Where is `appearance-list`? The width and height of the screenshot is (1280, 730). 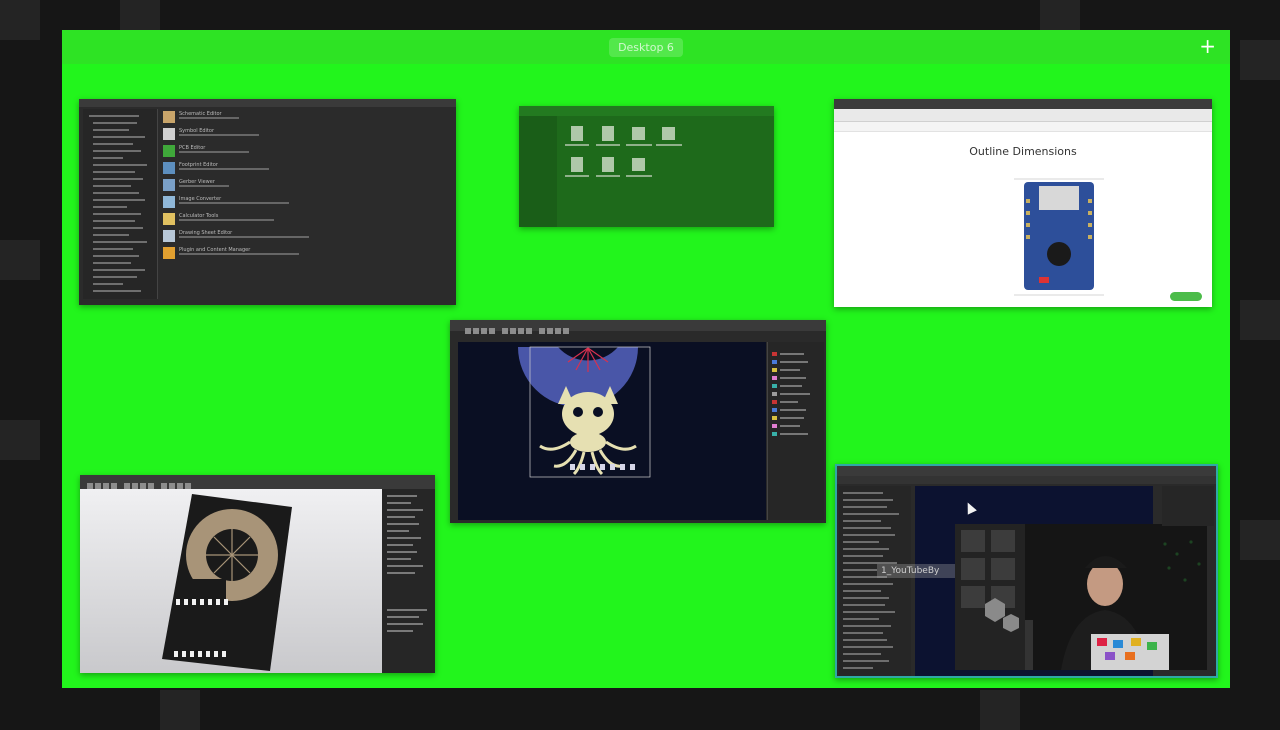
appearance-list is located at coordinates (407, 563).